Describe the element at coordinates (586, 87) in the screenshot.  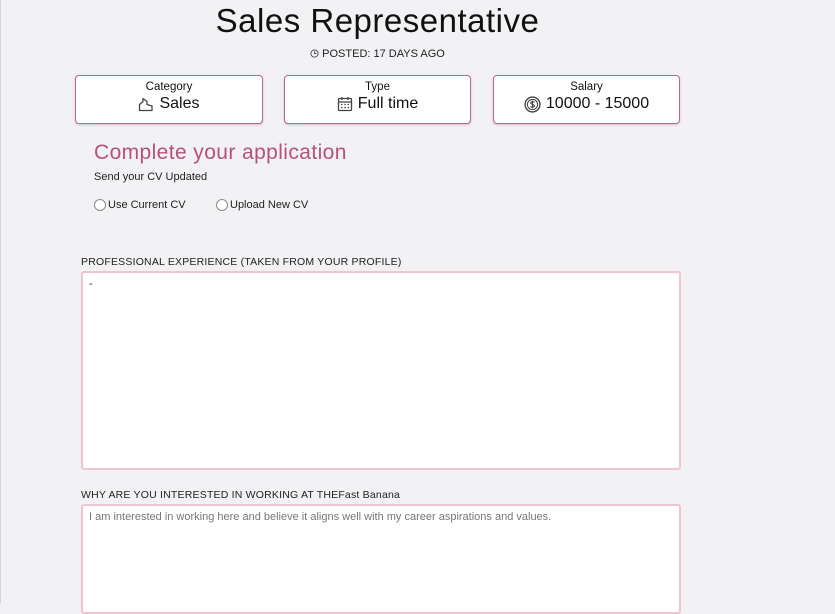
I see `salary-label: Salary` at that location.